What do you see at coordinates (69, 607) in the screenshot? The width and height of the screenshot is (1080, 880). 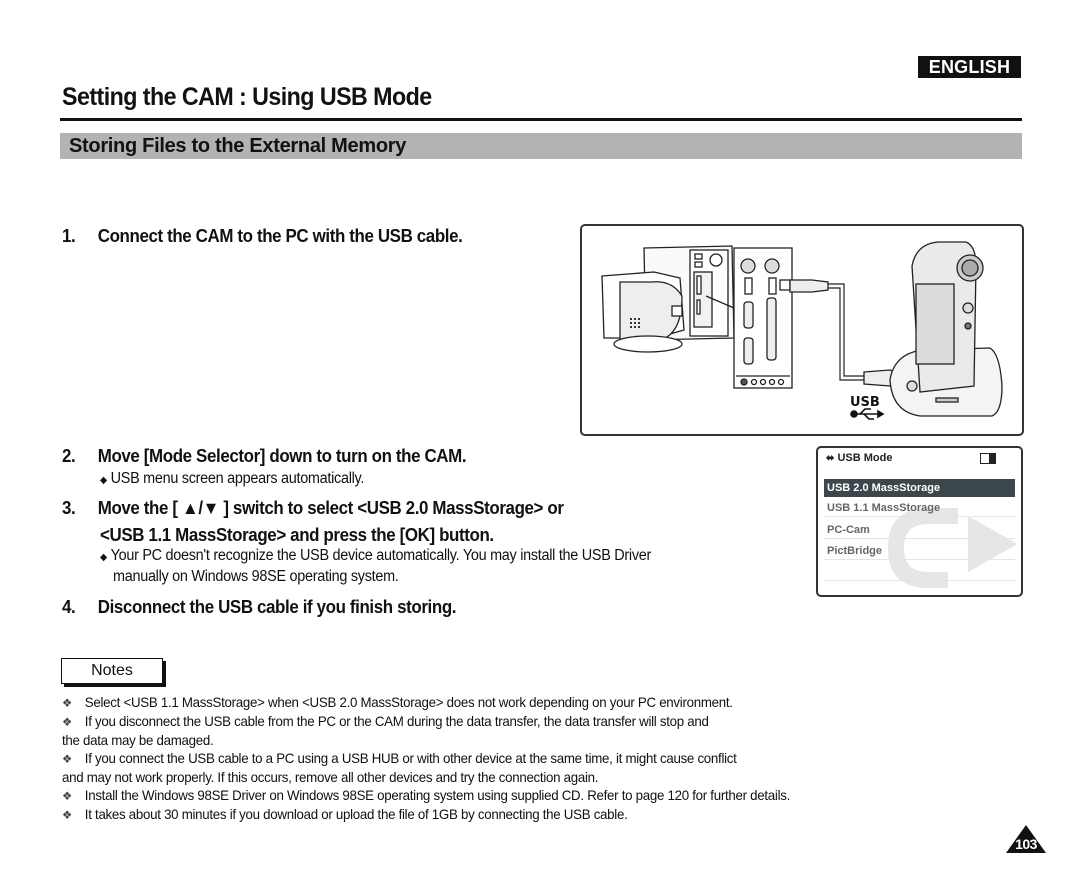 I see `step-number: 4.` at bounding box center [69, 607].